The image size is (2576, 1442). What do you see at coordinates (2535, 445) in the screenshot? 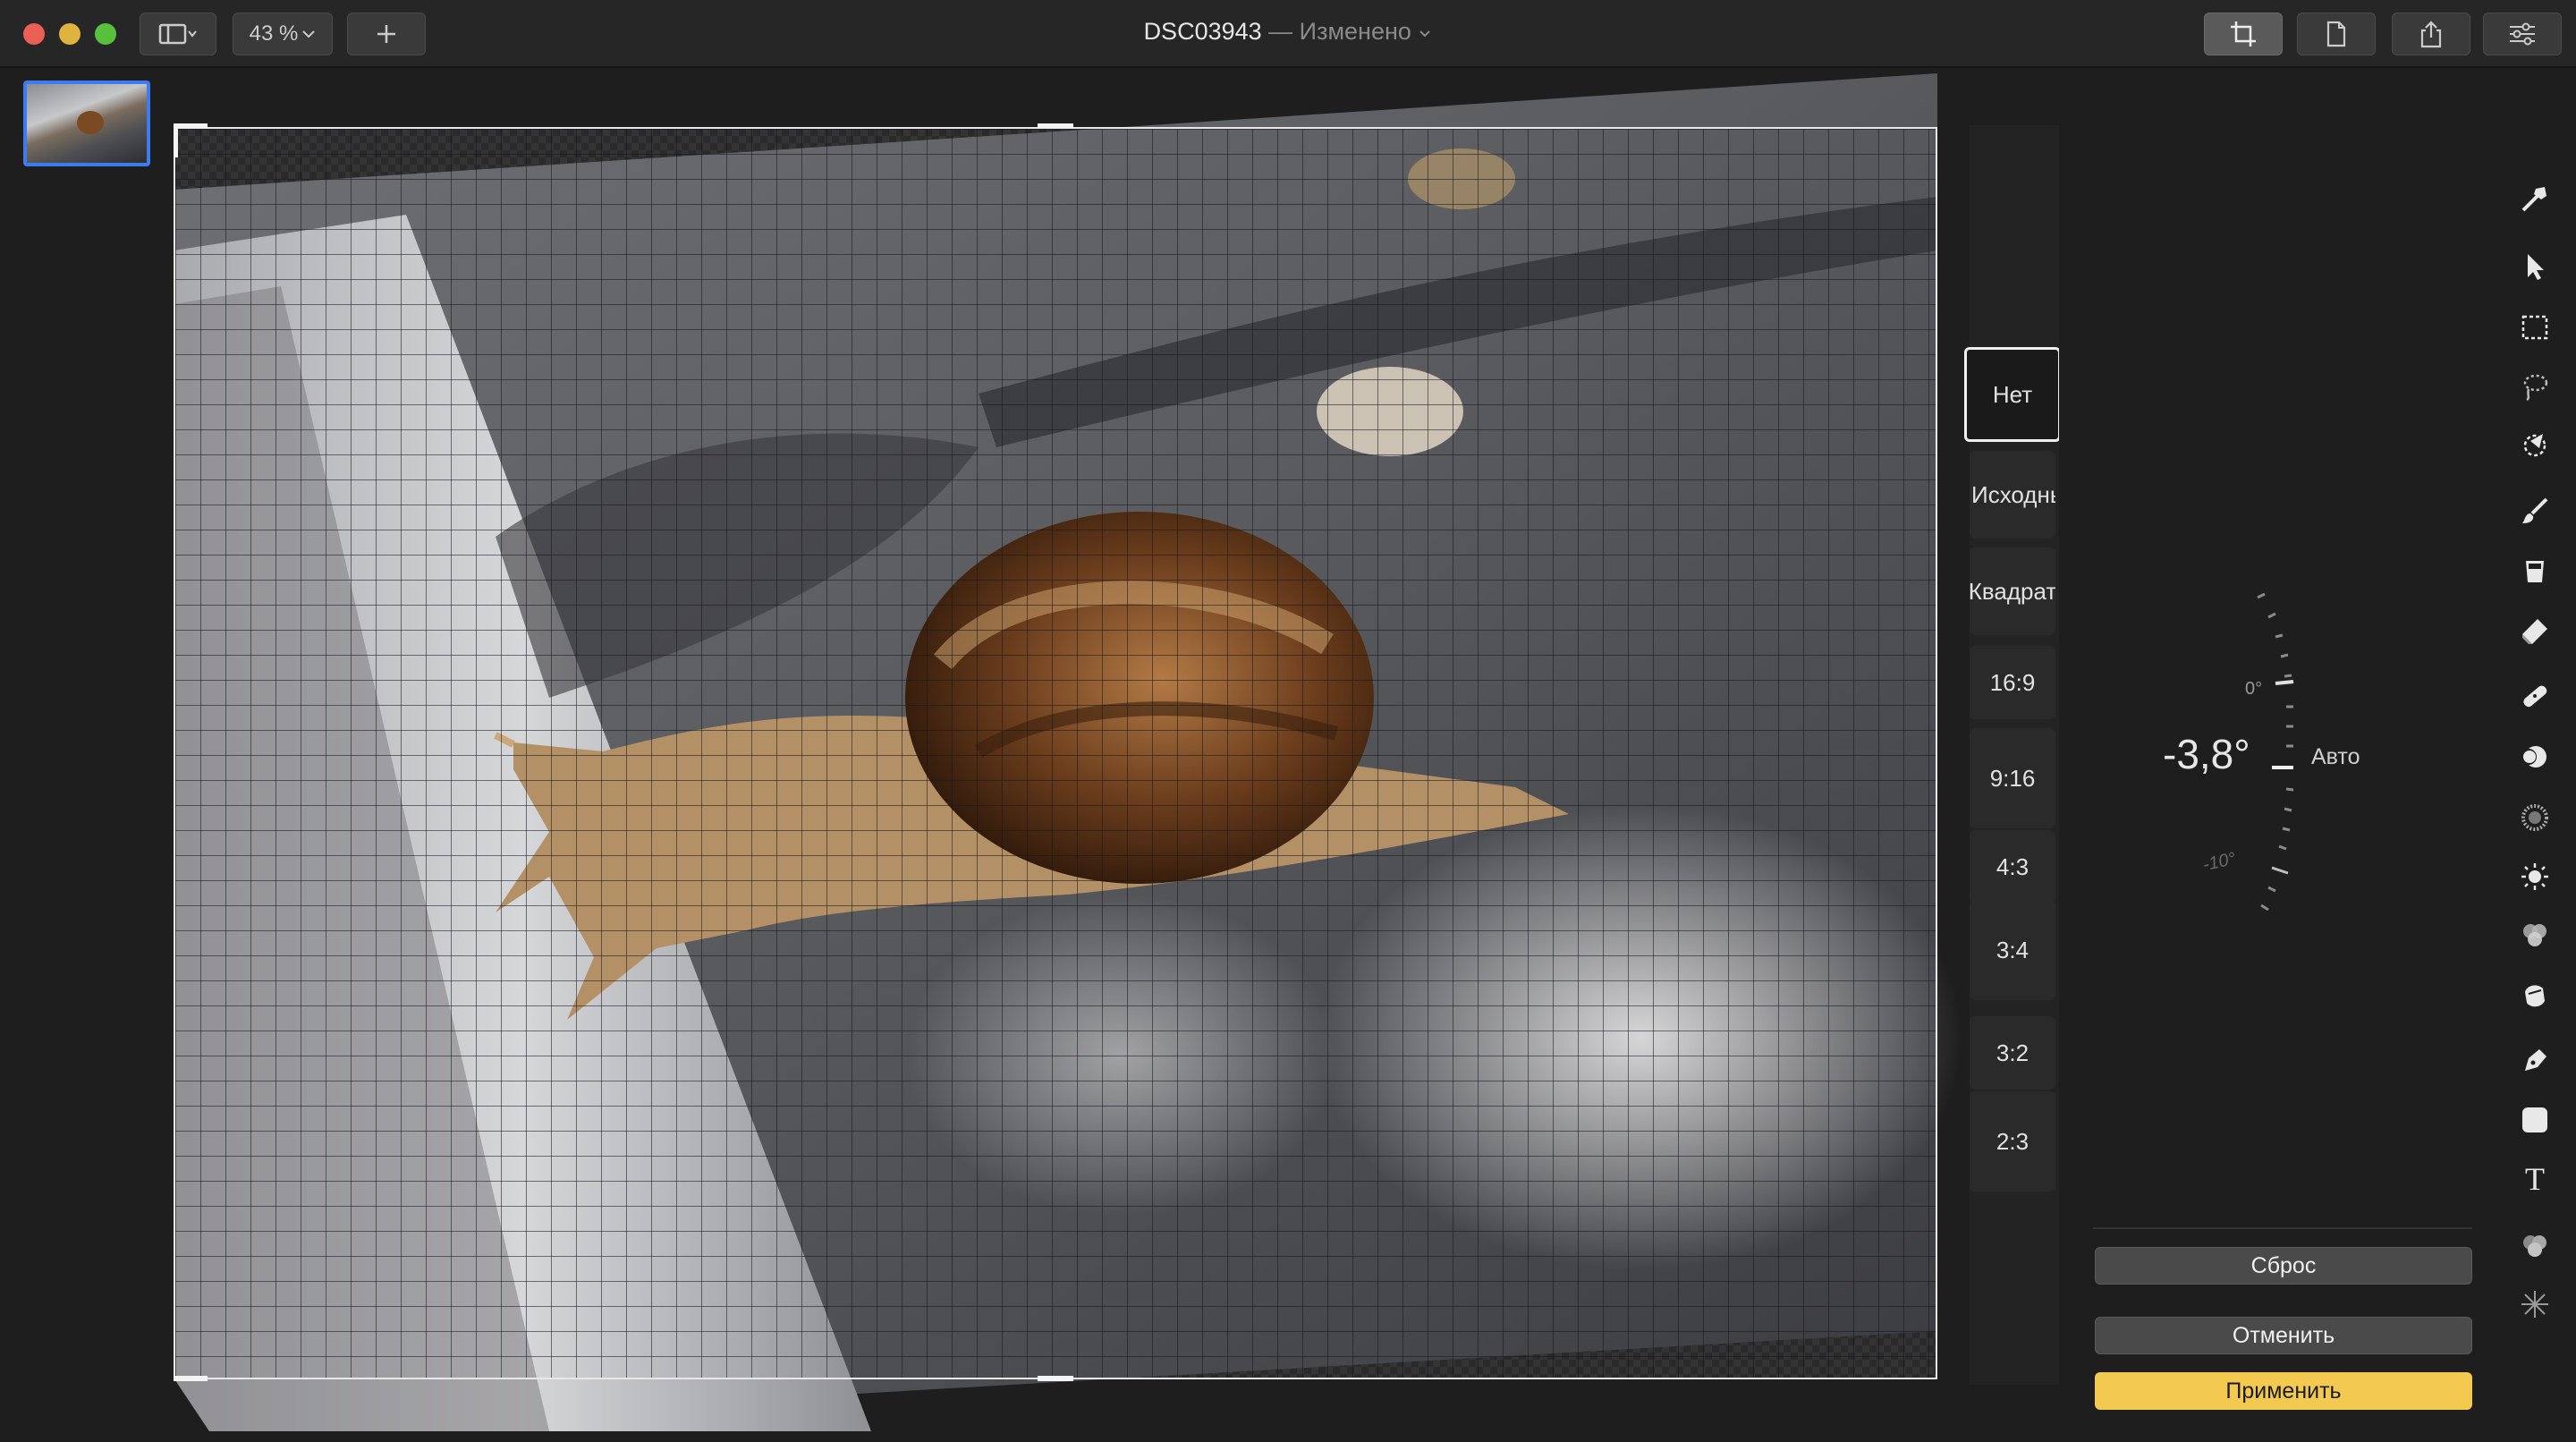
I see `magic-selection-icon` at bounding box center [2535, 445].